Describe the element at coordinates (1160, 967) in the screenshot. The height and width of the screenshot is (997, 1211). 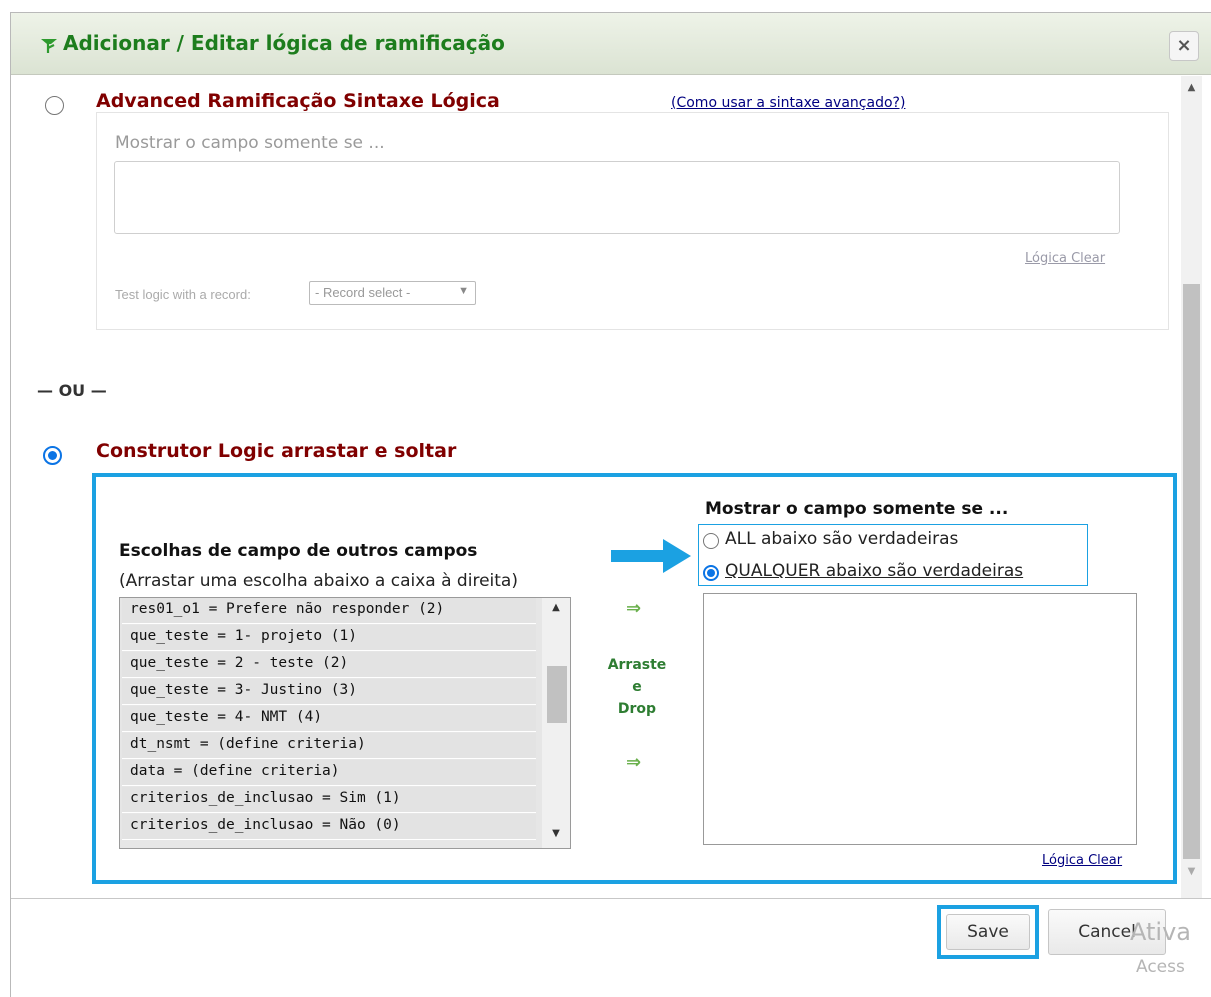
I see `activation-watermark-sub: Acess` at that location.